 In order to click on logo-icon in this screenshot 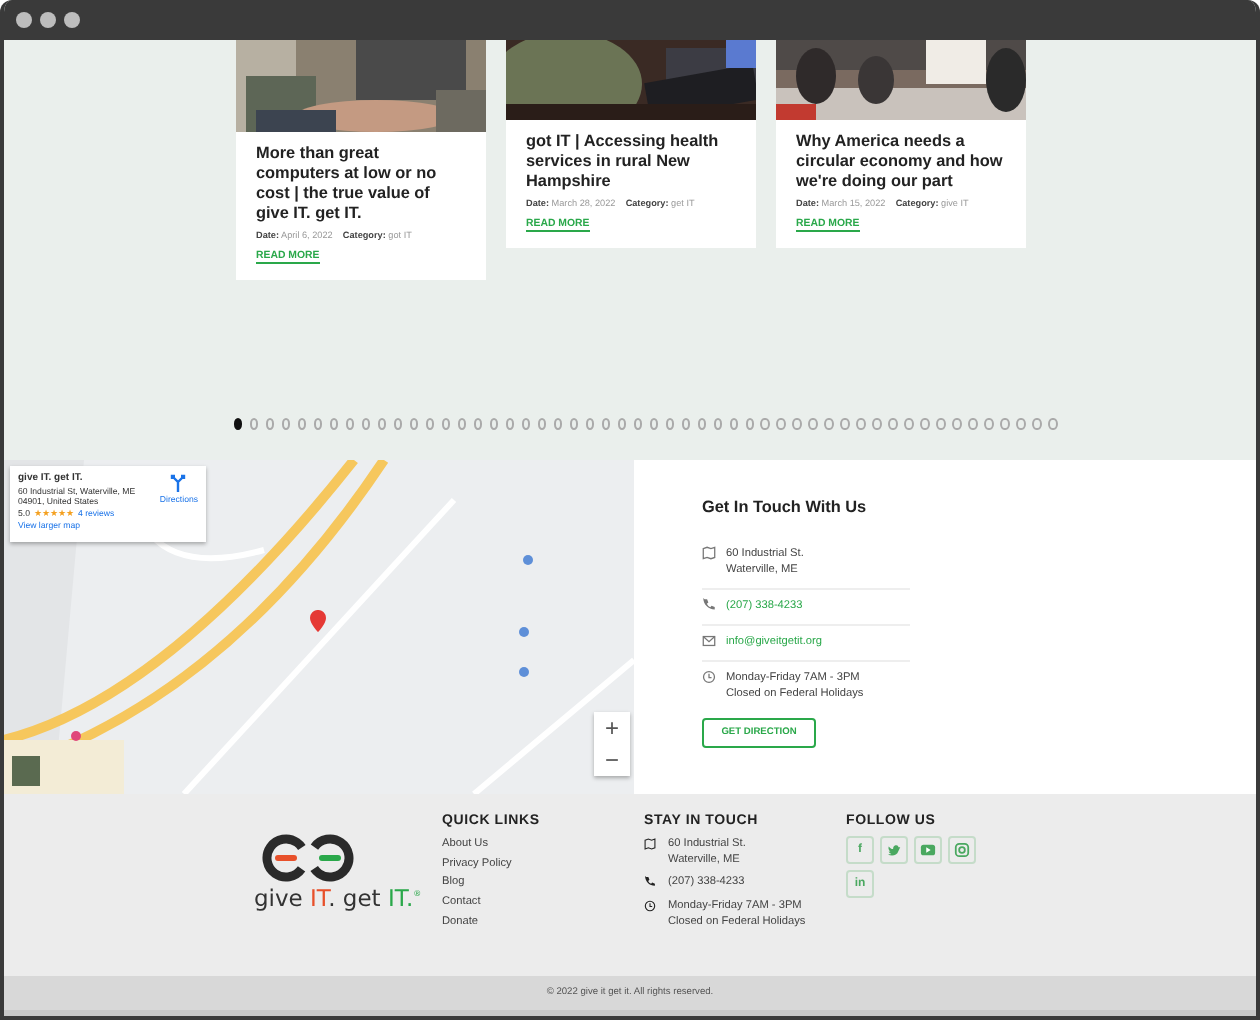, I will do `click(308, 858)`.